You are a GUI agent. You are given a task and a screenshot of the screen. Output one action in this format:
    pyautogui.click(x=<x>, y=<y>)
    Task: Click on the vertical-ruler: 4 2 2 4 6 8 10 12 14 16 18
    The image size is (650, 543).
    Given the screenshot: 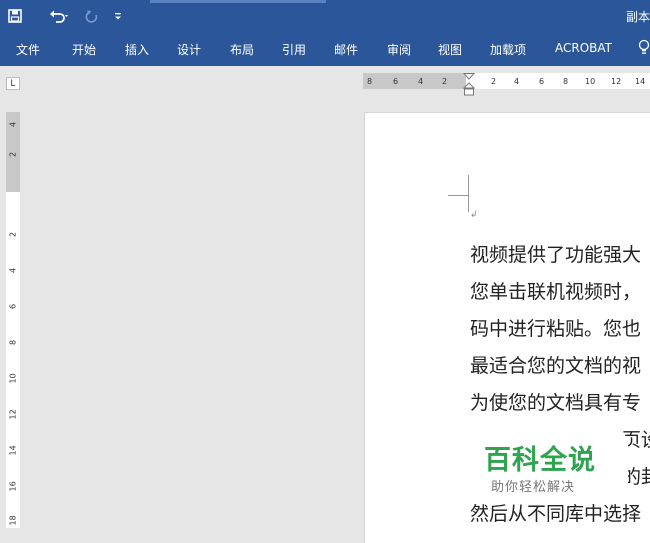 What is the action you would take?
    pyautogui.click(x=13, y=320)
    